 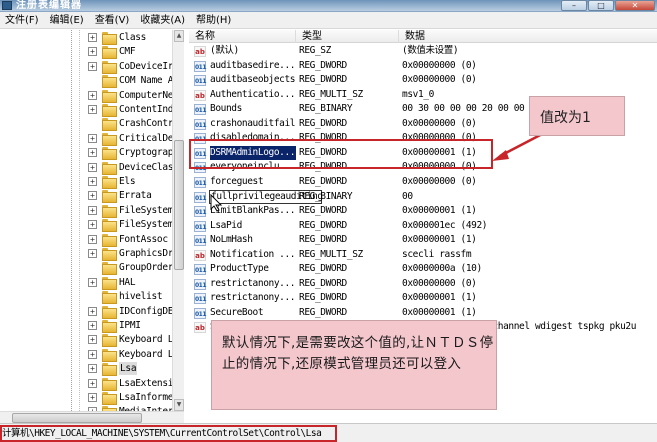 I want to click on title-bar: 注册表编辑器 – □ ✕, so click(x=328, y=6).